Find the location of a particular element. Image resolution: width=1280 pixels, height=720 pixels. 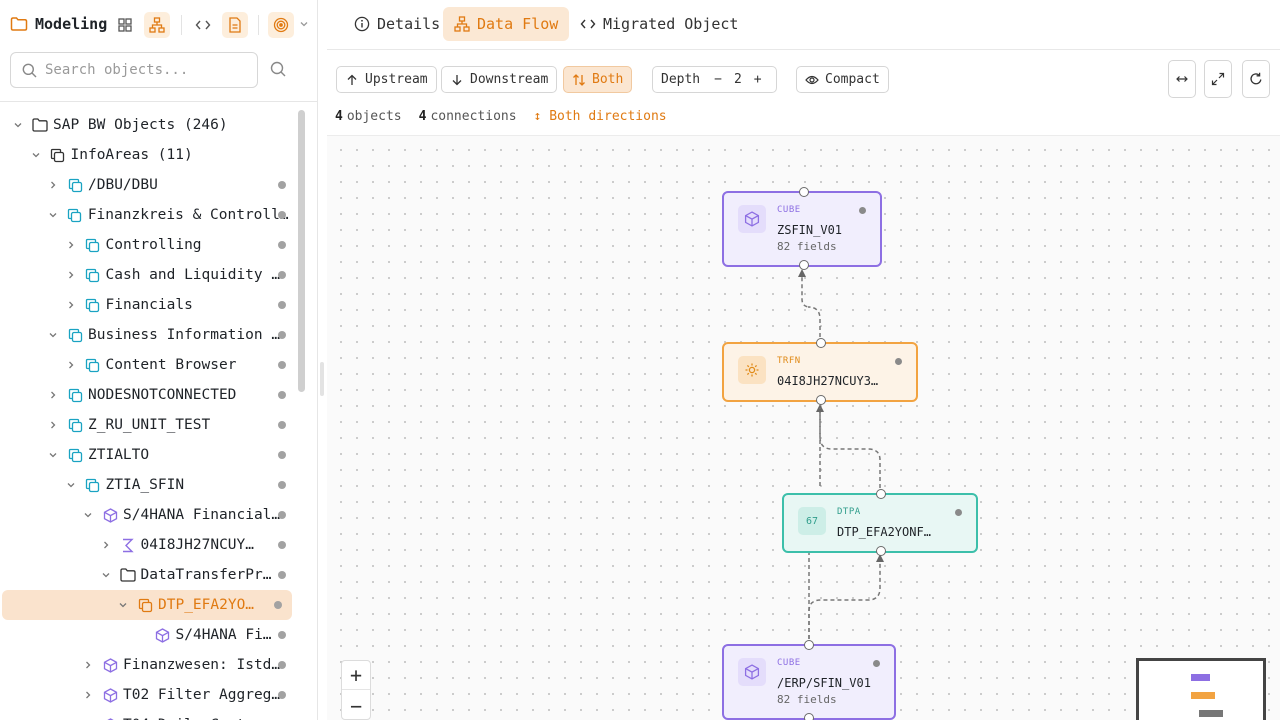

edge-trfn-to-cube is located at coordinates (809, 306).